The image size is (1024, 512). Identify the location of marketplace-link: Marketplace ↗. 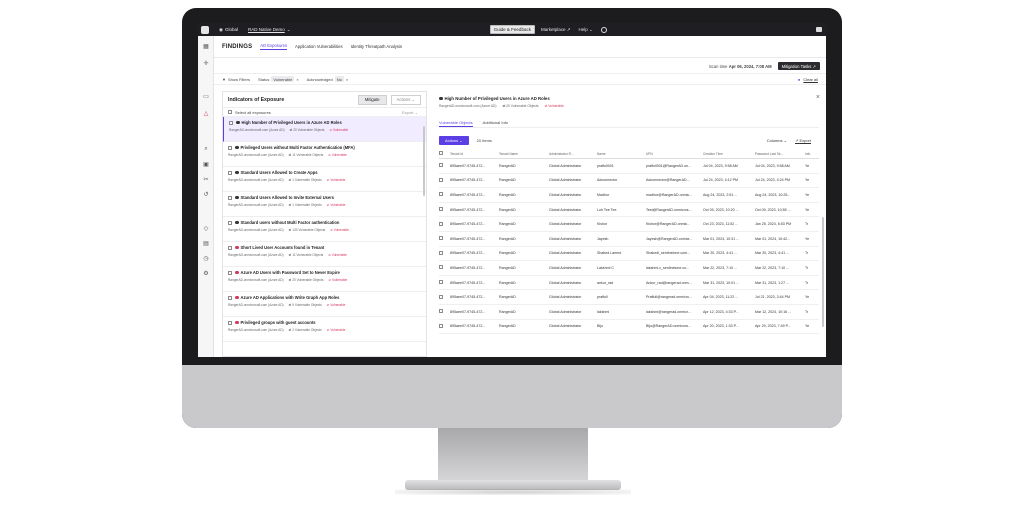
(556, 30).